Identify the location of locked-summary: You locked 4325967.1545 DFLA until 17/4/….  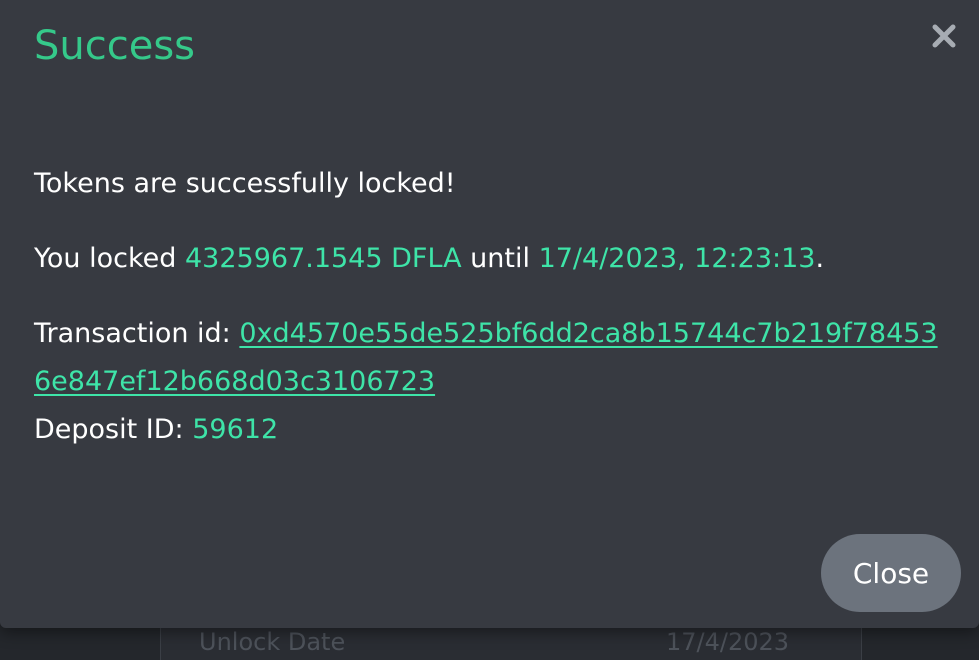
(494, 259).